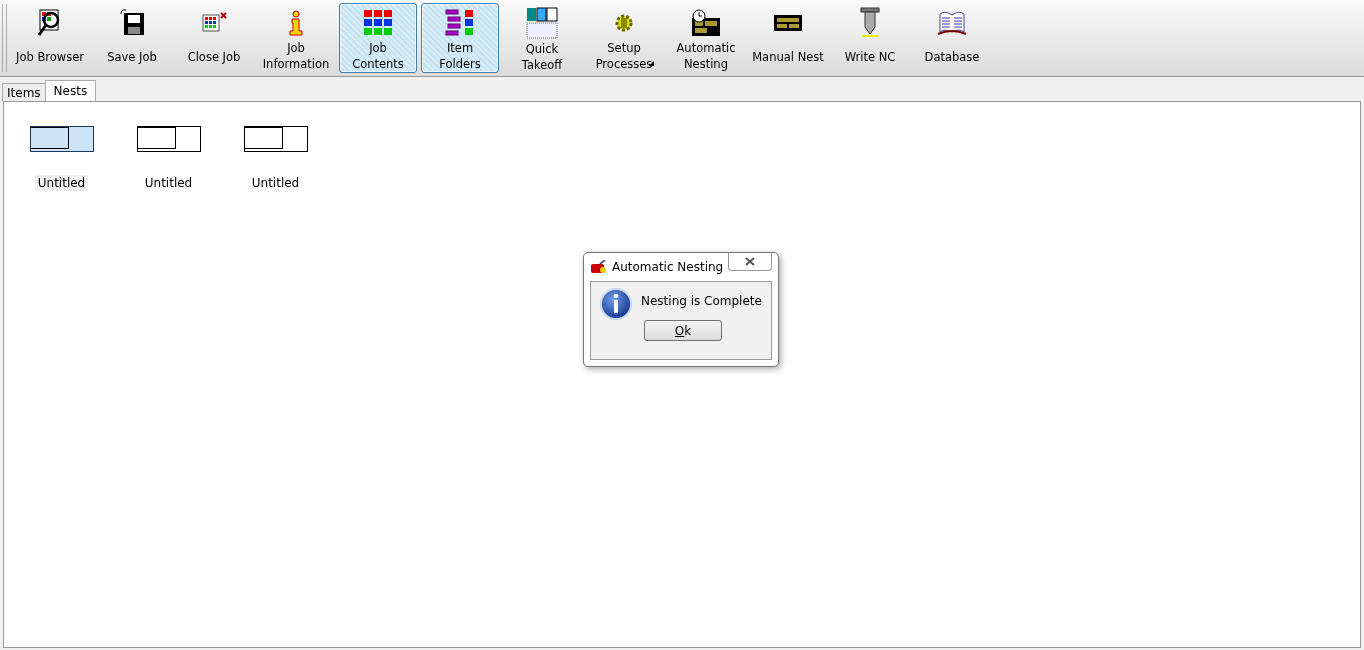  Describe the element at coordinates (296, 22) in the screenshot. I see `info-letter-icon` at that location.